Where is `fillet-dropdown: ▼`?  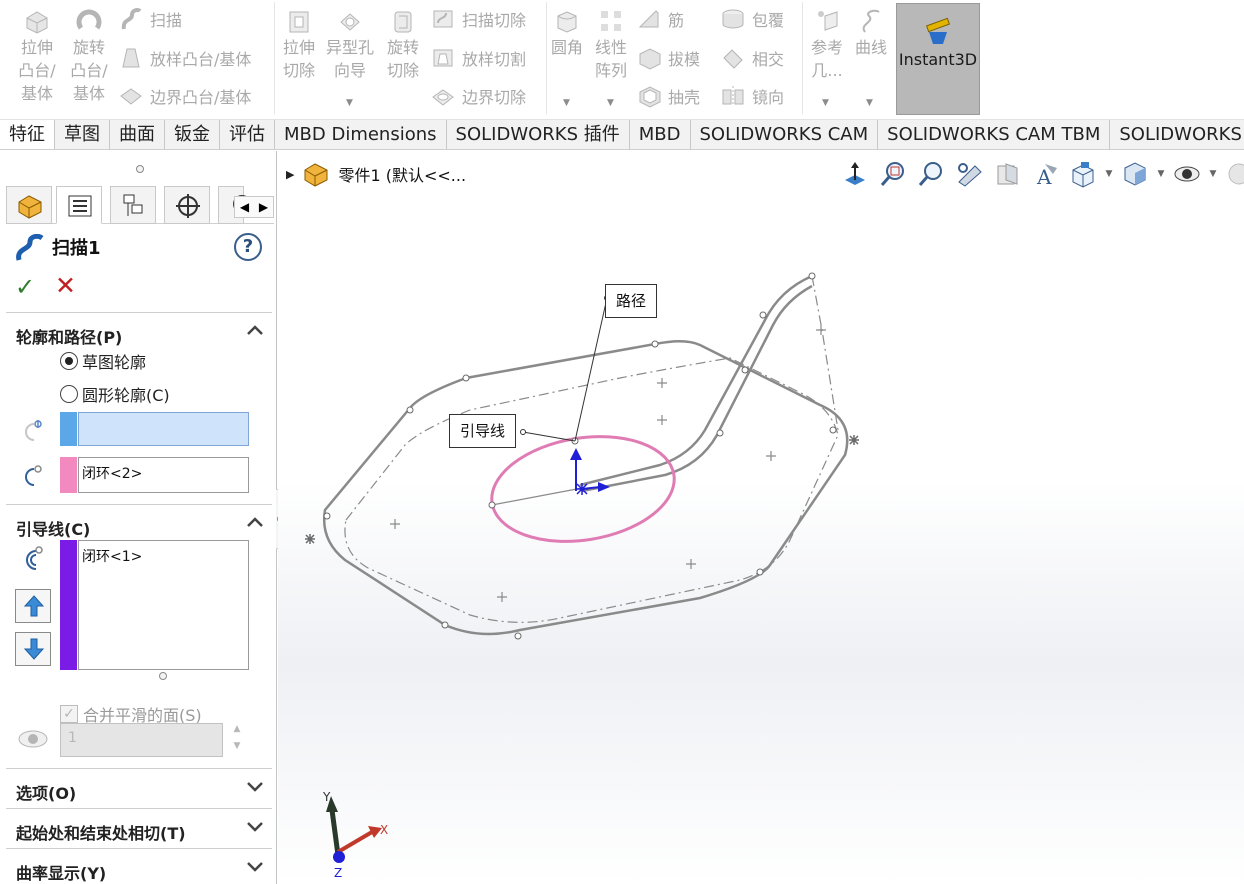
fillet-dropdown: ▼ is located at coordinates (566, 103).